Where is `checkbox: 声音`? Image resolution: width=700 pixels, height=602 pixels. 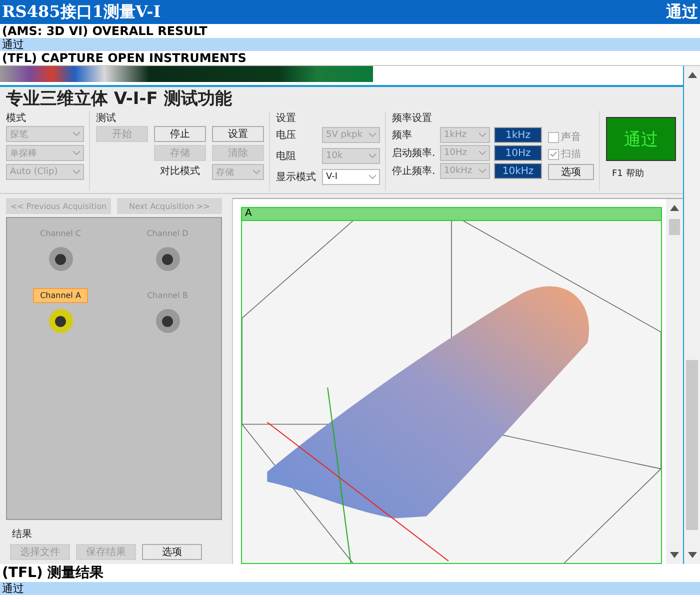
checkbox: 声音 is located at coordinates (571, 137).